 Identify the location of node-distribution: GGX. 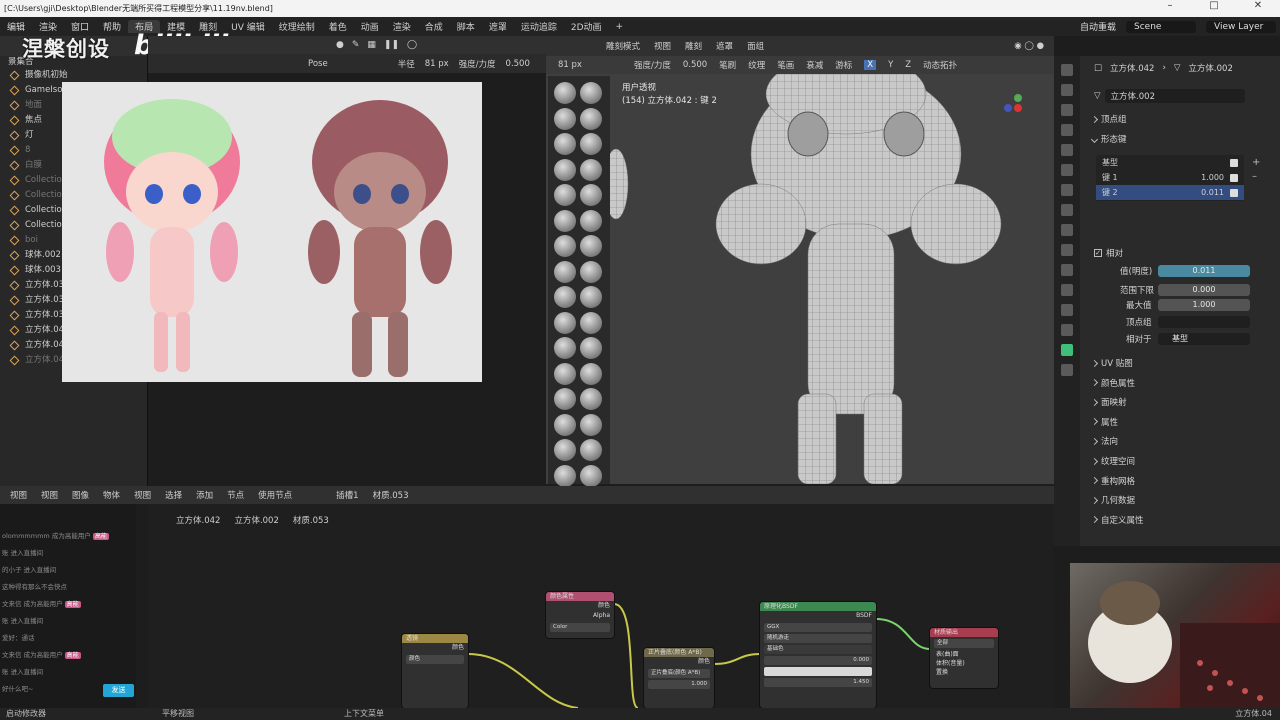
(818, 627).